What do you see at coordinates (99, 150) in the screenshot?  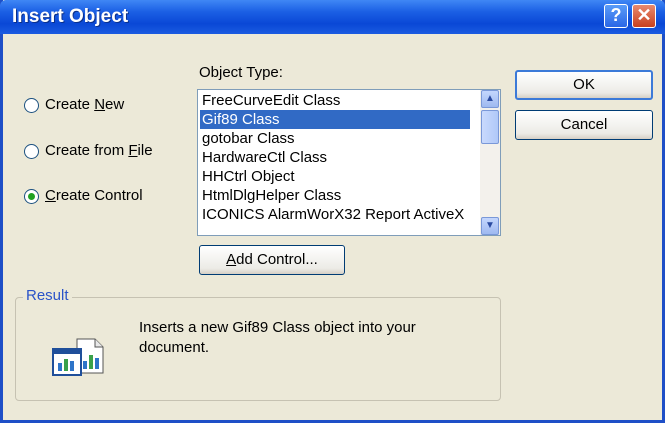 I see `create-from-file-label: Create from File` at bounding box center [99, 150].